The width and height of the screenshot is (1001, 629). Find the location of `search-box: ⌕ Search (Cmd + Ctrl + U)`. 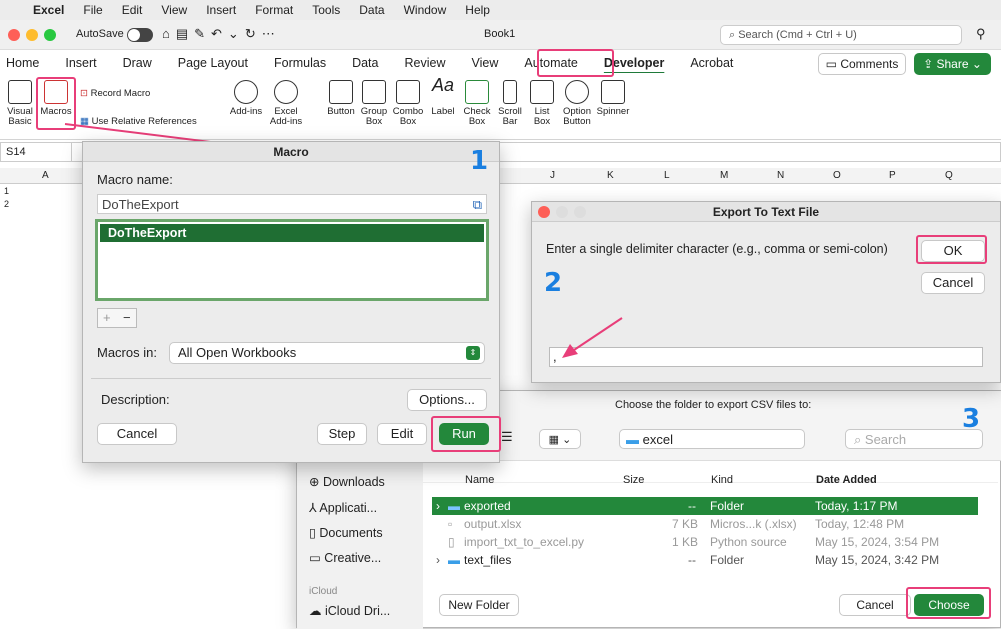

search-box: ⌕ Search (Cmd + Ctrl + U) is located at coordinates (841, 35).